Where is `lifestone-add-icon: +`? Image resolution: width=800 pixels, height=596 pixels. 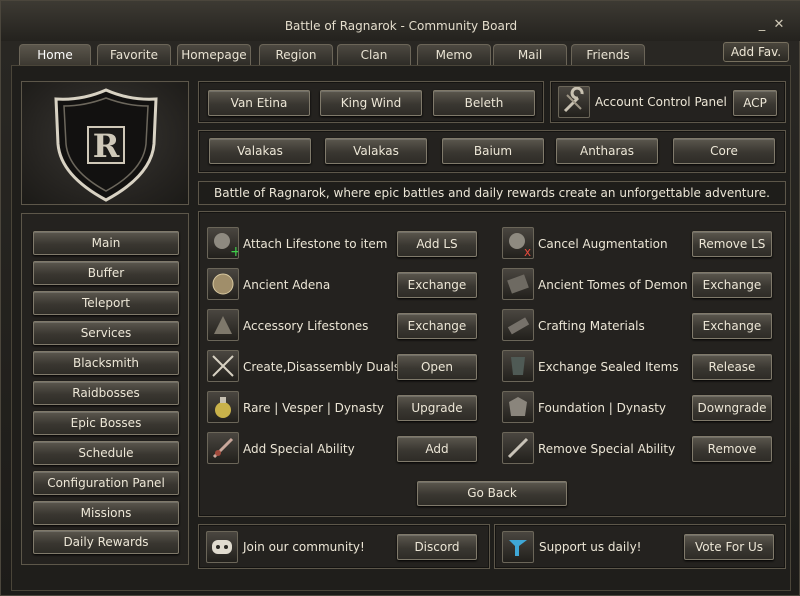 lifestone-add-icon: + is located at coordinates (224, 243).